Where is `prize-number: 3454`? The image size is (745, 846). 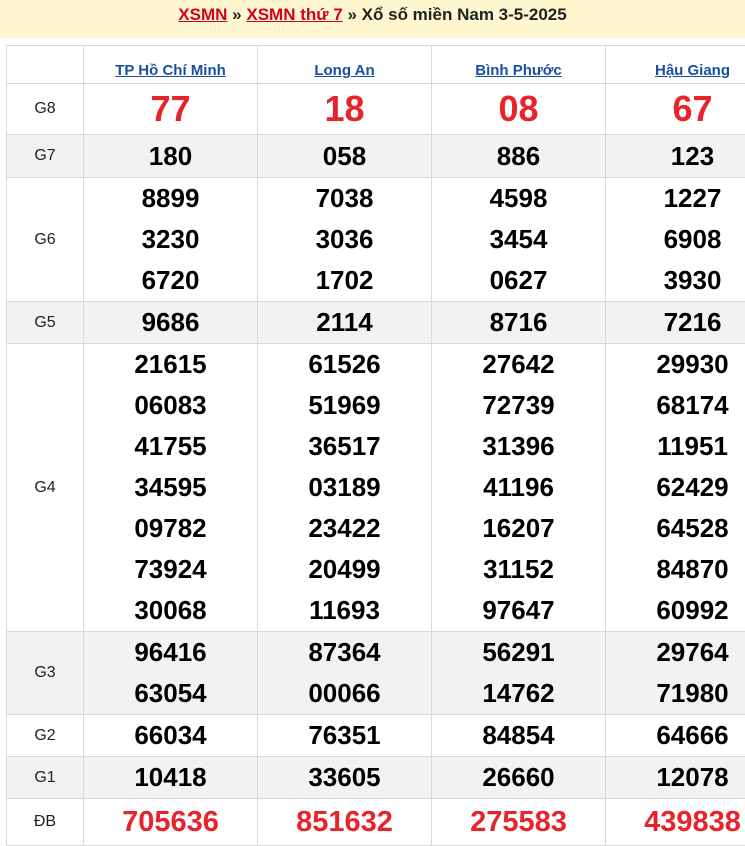 prize-number: 3454 is located at coordinates (518, 239).